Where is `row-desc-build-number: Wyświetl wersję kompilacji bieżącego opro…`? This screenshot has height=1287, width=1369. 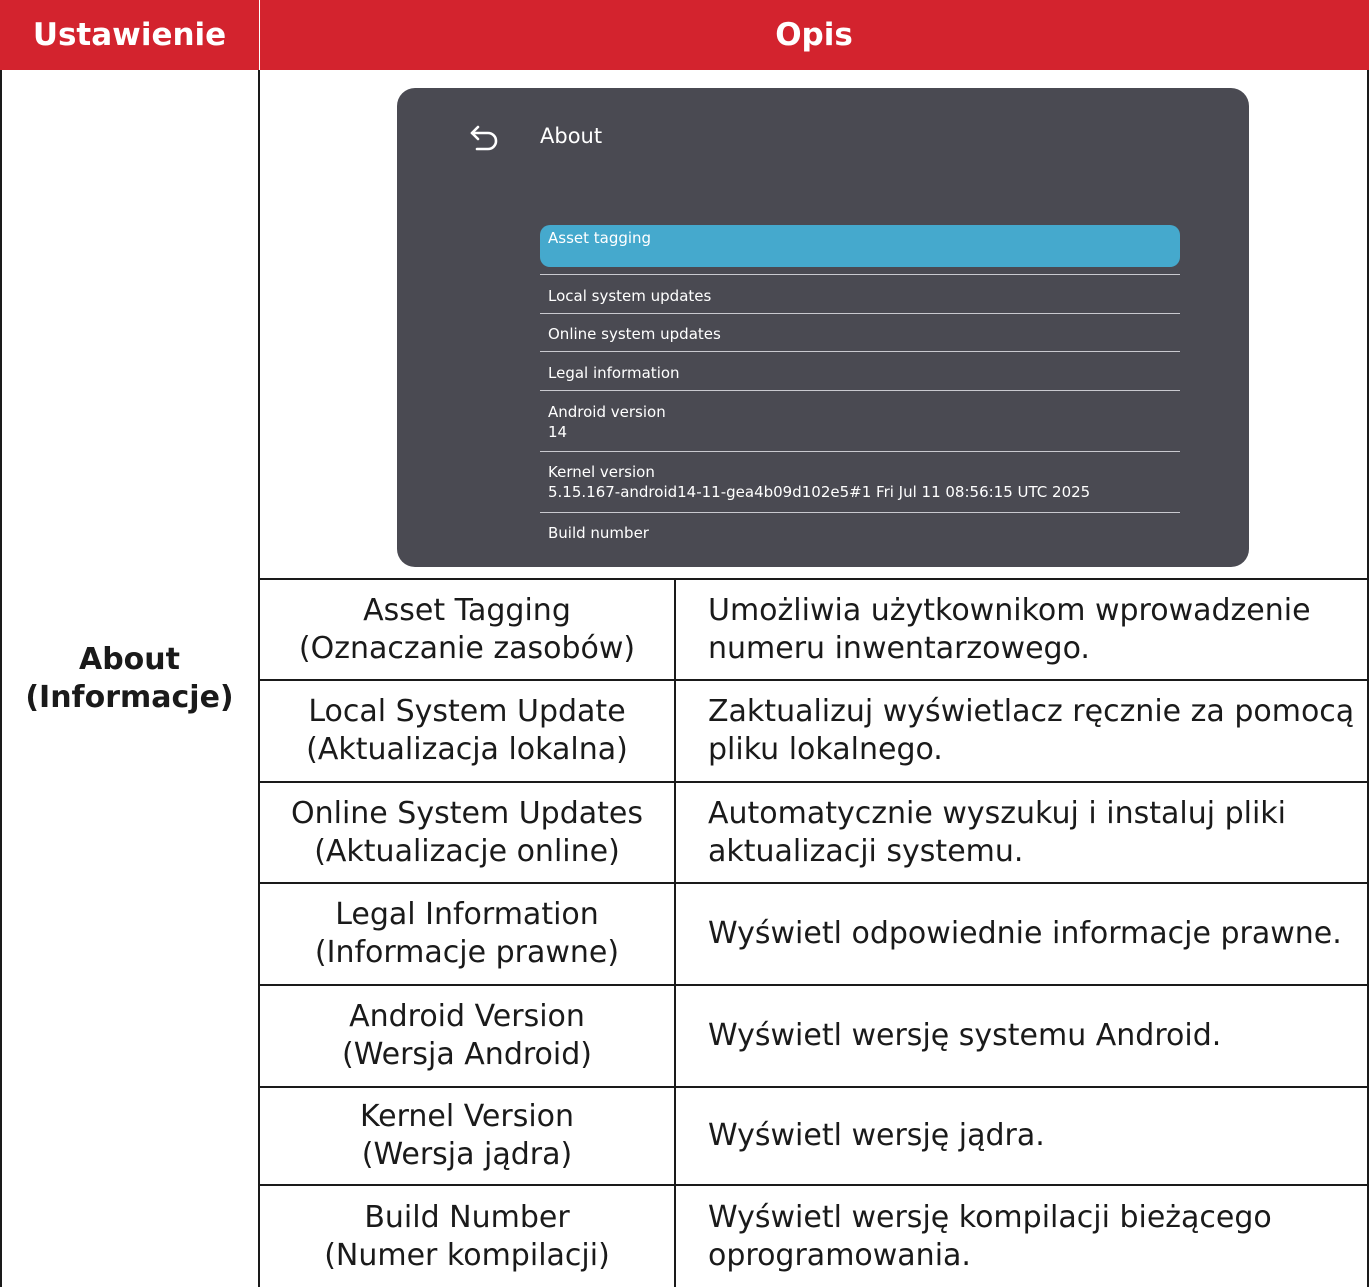
row-desc-build-number: Wyświetl wersję kompilacji bieżącego opro… is located at coordinates (1022, 1236).